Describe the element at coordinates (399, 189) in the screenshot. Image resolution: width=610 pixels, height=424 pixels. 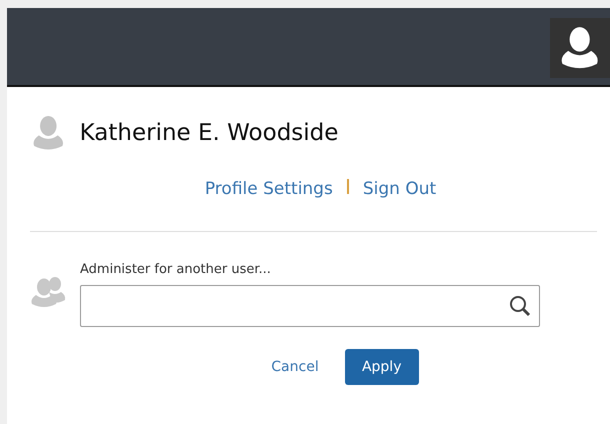
I see `link: Sign Out` at that location.